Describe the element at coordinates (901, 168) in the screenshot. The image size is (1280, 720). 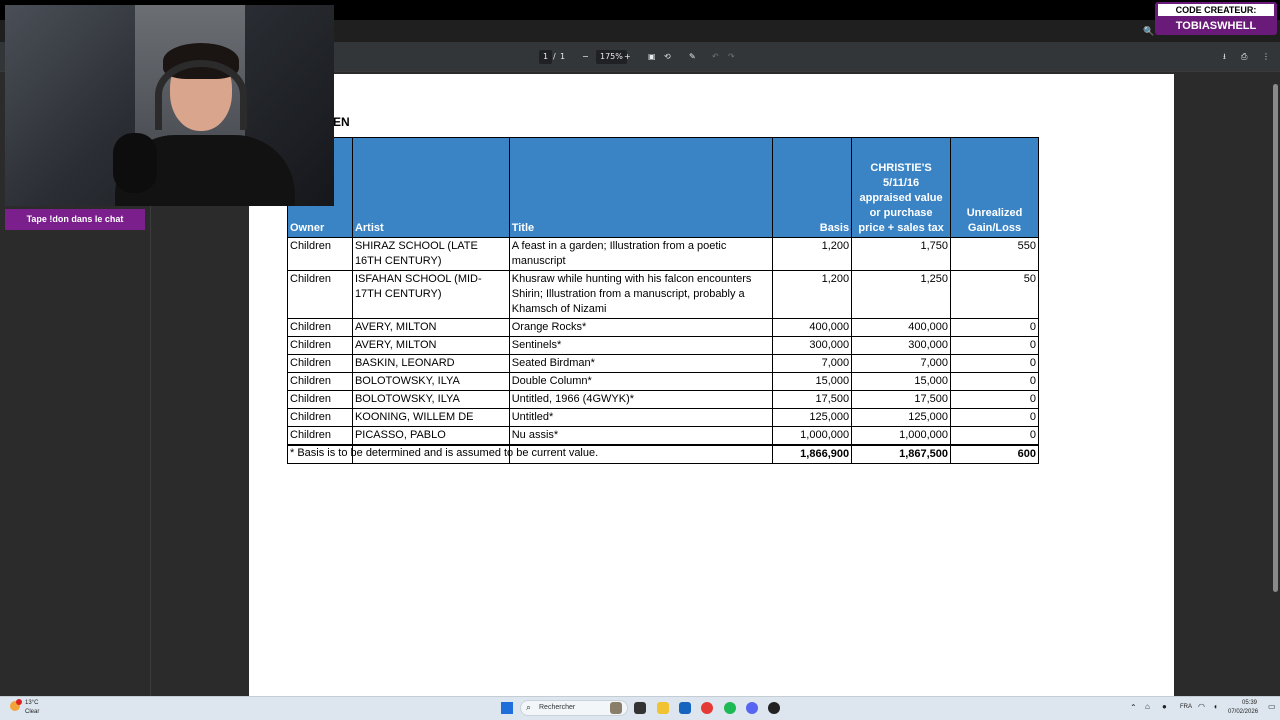
I see `header-appraised-line: CHRISTIE'S` at that location.